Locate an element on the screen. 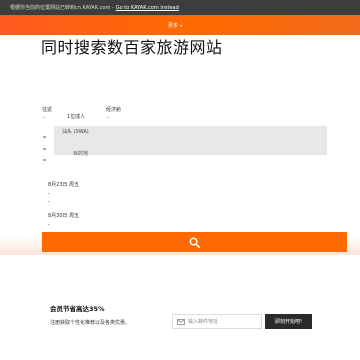 This screenshot has height=360, width=360. email-field: 输入邮件地址 is located at coordinates (217, 321).